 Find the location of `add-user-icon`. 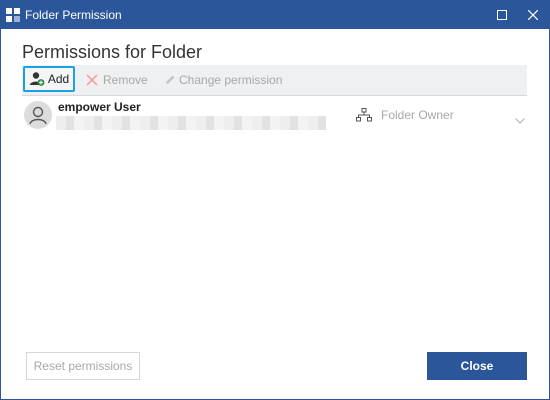

add-user-icon is located at coordinates (37, 79).